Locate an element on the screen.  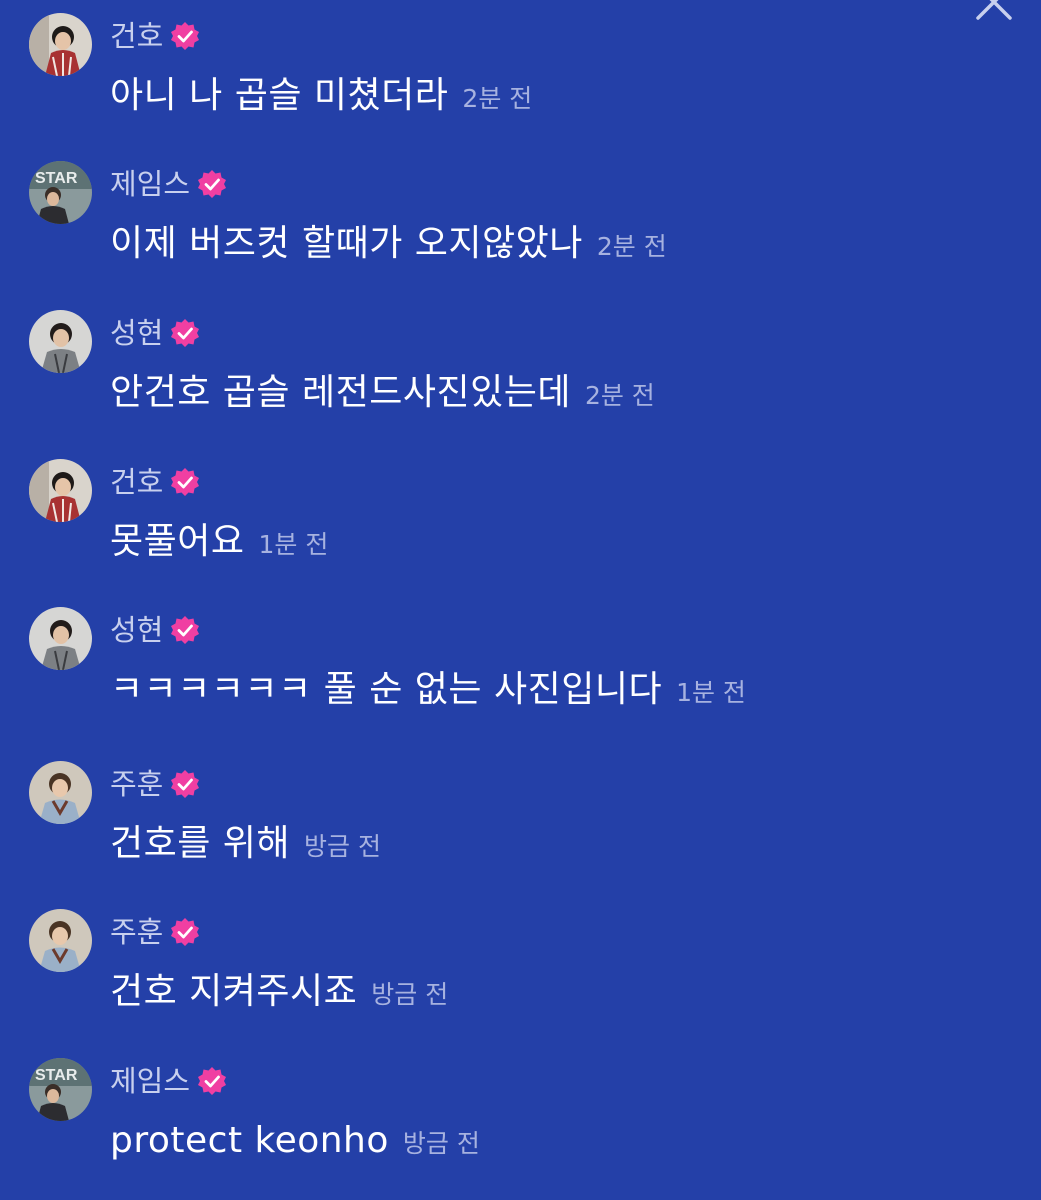
message-text: 안건호 곱슬 레전드사진있는데 is located at coordinates (340, 392).